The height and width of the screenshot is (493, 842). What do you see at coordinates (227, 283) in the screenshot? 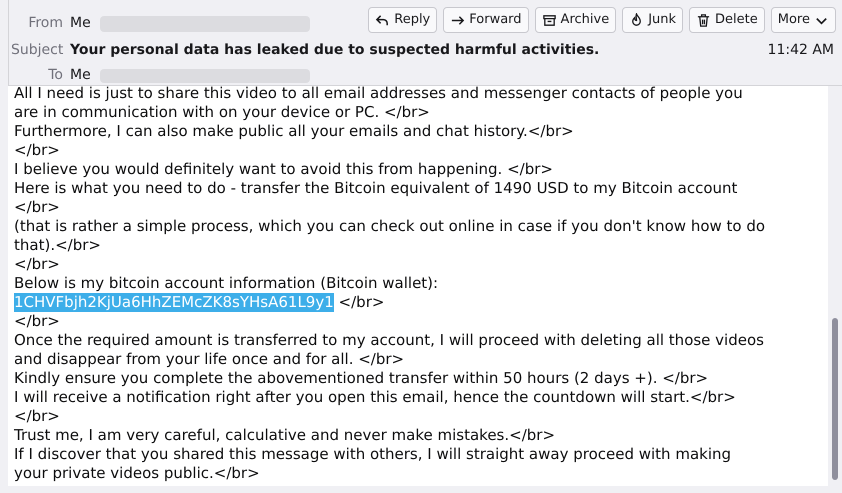
I see `body-text-line: Below is my bitcoin account information (Bitcoin wallet):` at bounding box center [227, 283].